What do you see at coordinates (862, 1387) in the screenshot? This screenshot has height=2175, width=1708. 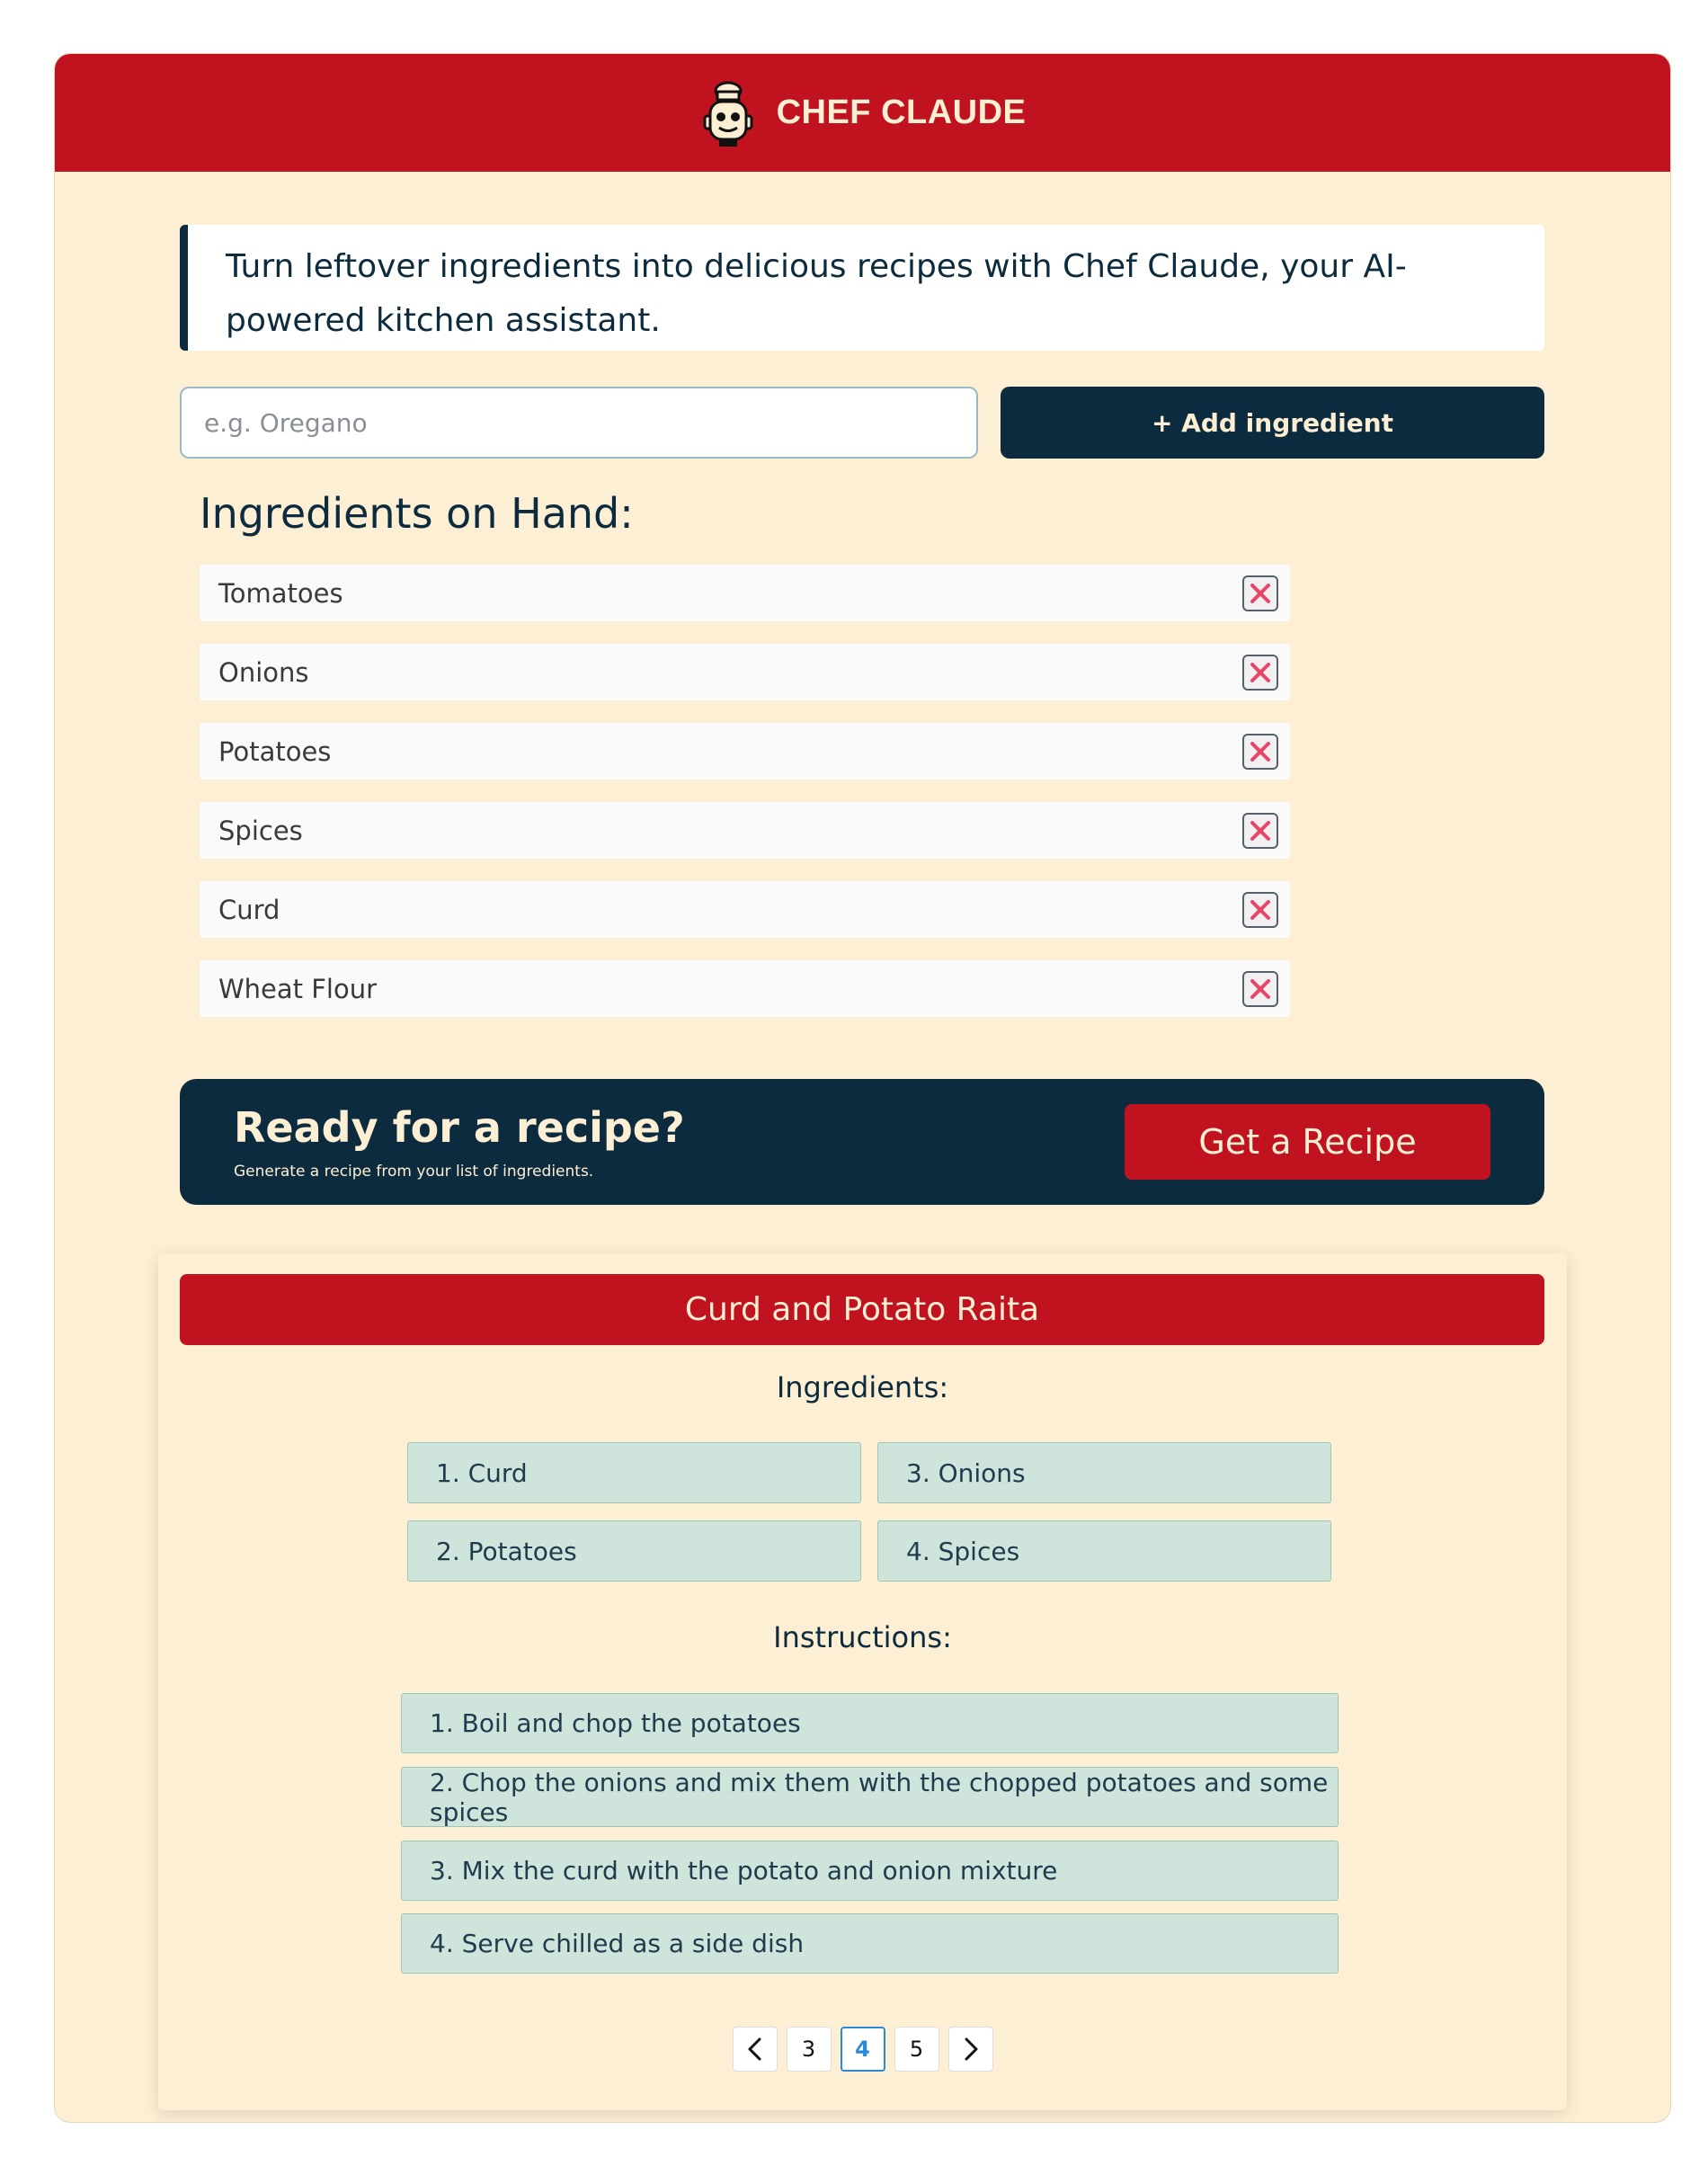 I see `recipe-ingredients-title: Ingredients:` at bounding box center [862, 1387].